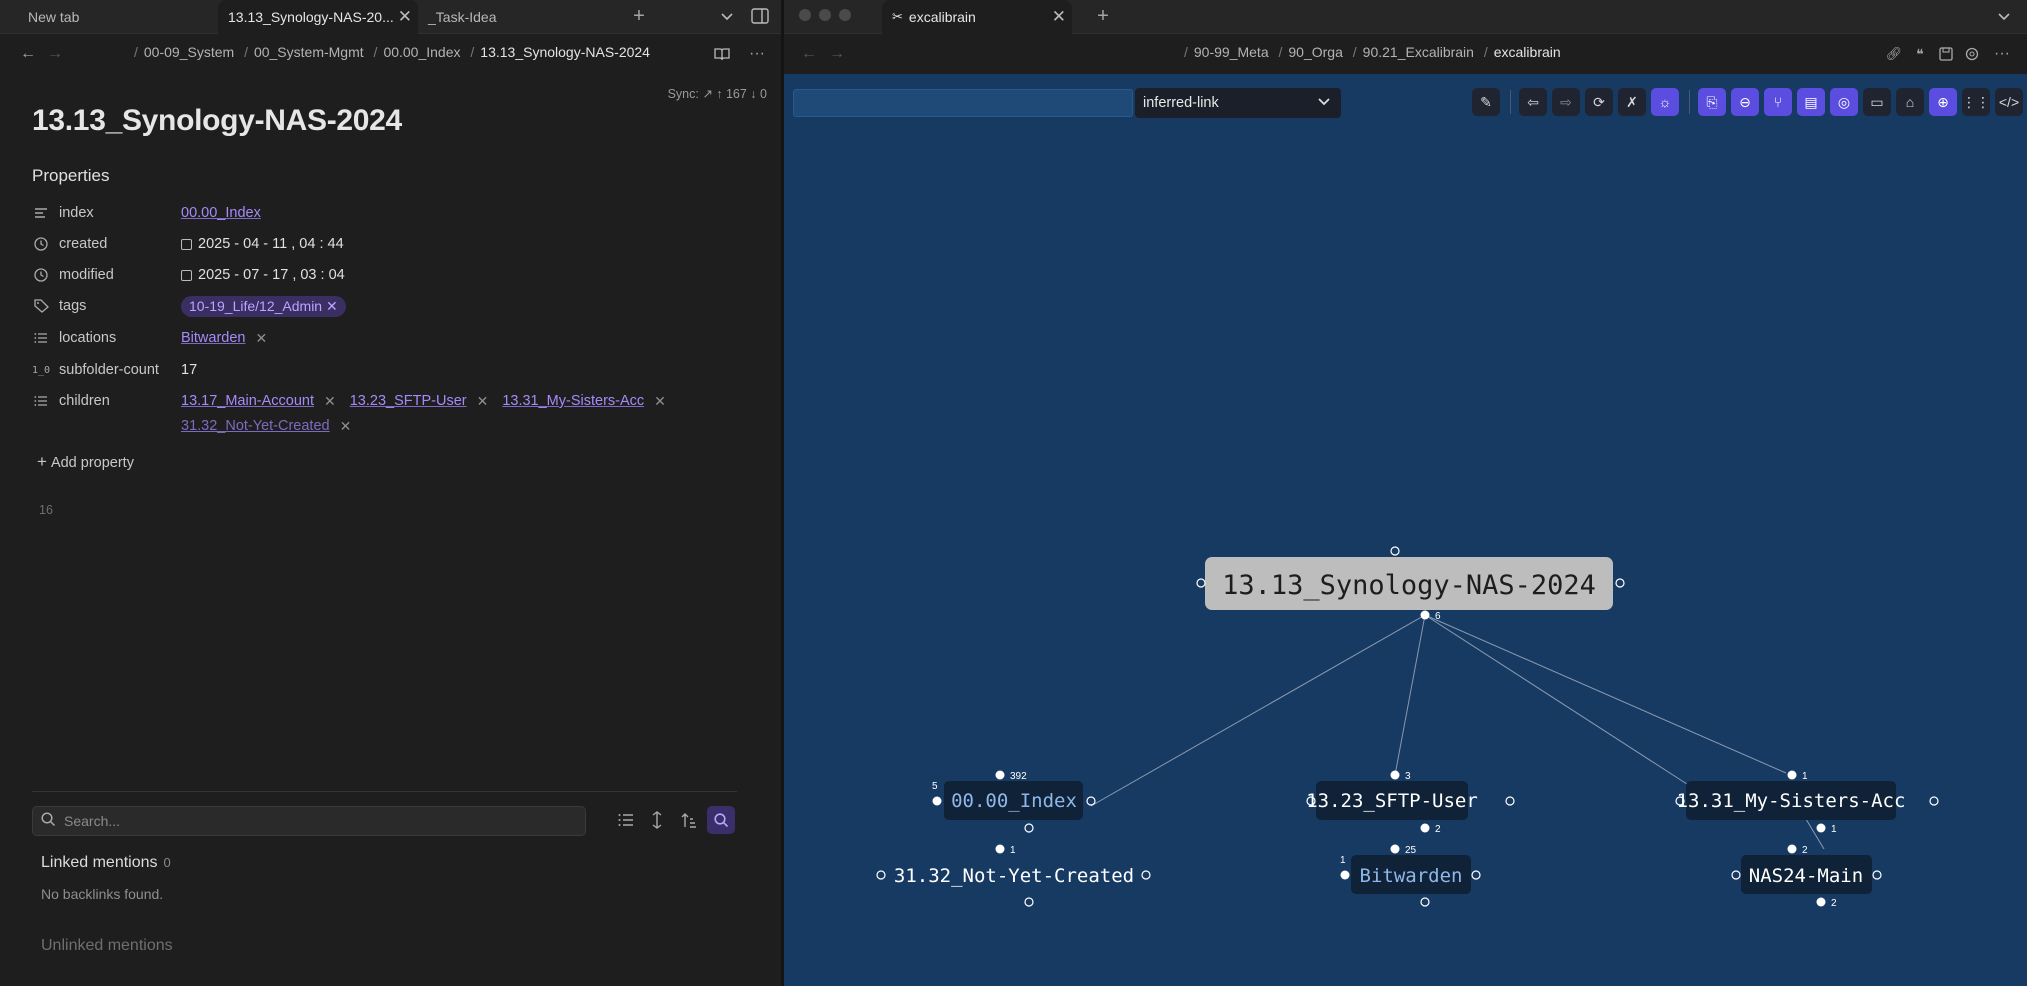 This screenshot has width=2027, height=986. Describe the element at coordinates (721, 820) in the screenshot. I see `search-toggle-icon` at that location.